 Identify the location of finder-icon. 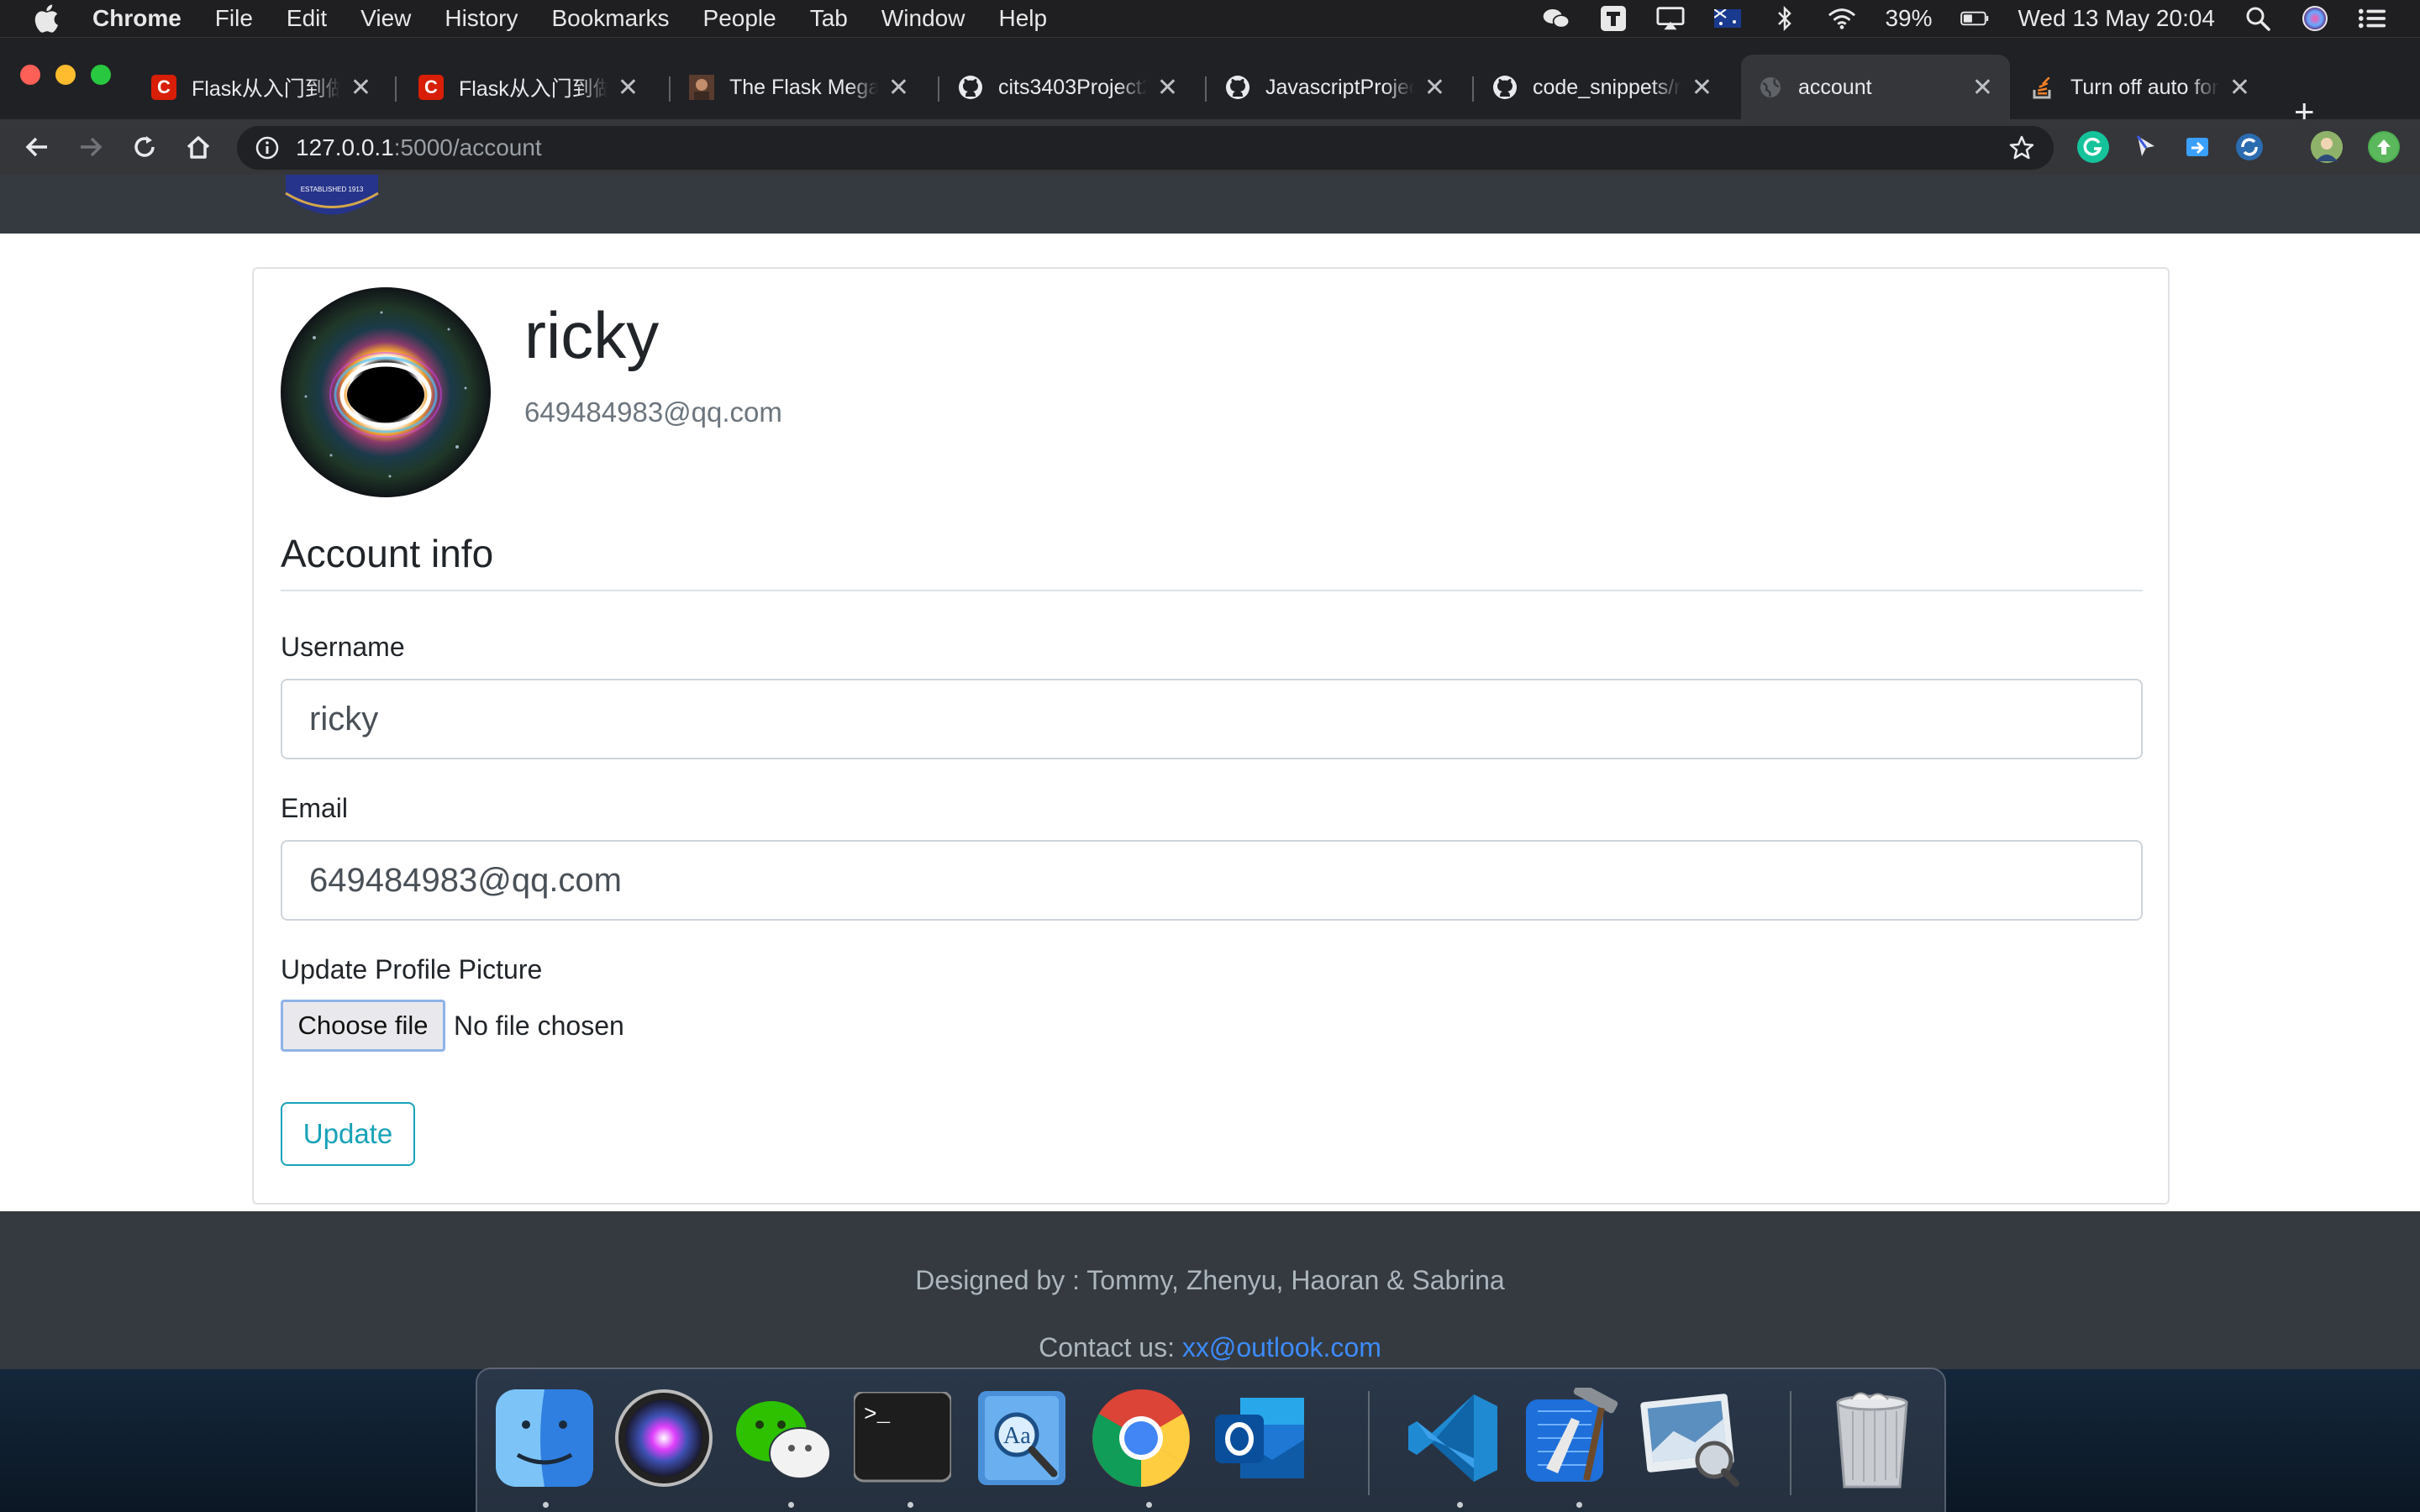
(544, 1438).